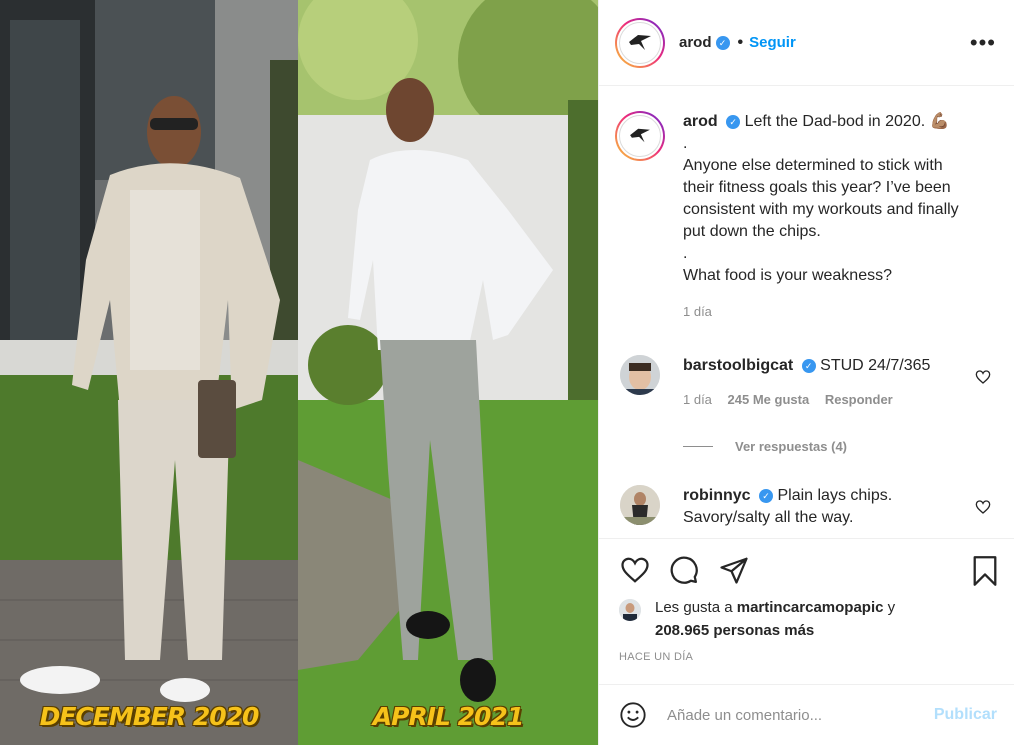 This screenshot has height=745, width=1014. I want to click on post-header: arod ✓ • Seguir •••, so click(806, 43).